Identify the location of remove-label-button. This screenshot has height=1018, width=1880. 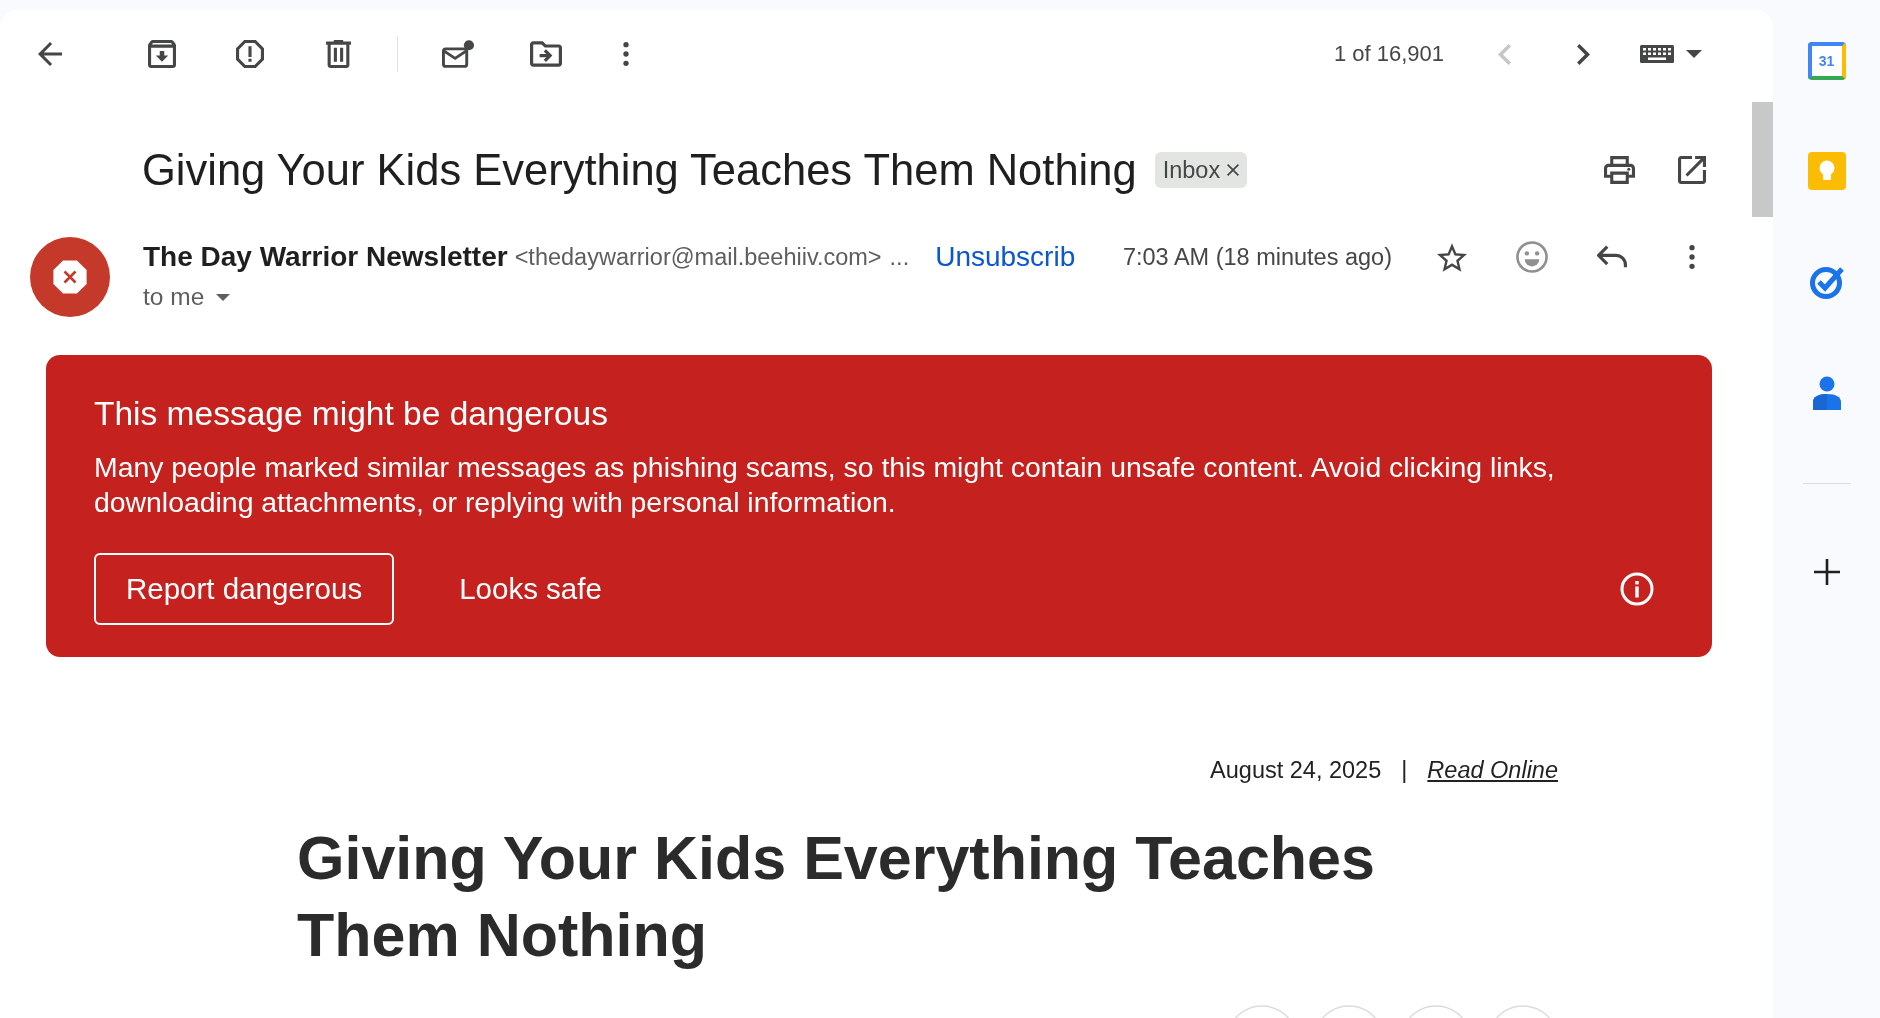
(1233, 170).